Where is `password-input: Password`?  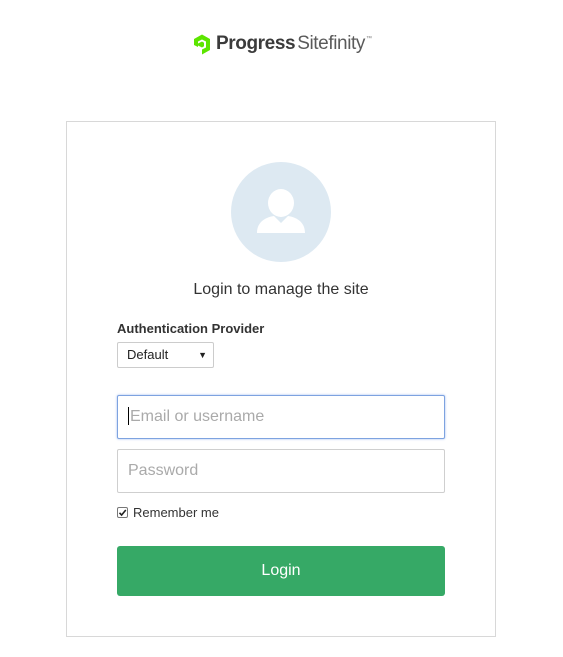
password-input: Password is located at coordinates (281, 471).